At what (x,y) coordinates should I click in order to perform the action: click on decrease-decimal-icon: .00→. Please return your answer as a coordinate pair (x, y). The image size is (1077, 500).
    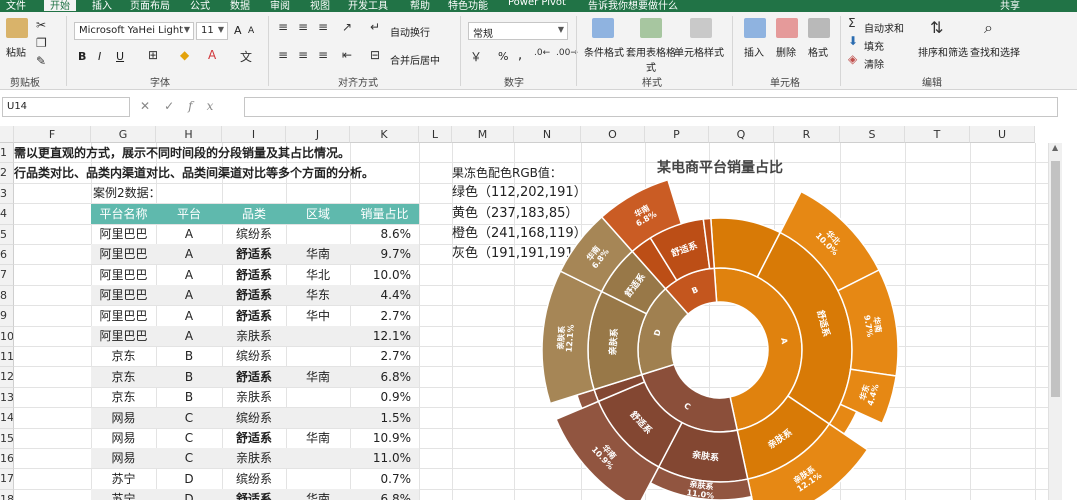
    Looking at the image, I should click on (567, 53).